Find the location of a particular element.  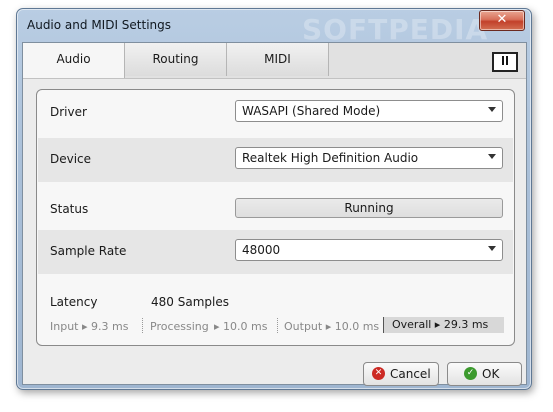

tab-bar: Audio Routing MIDI is located at coordinates (274, 61).